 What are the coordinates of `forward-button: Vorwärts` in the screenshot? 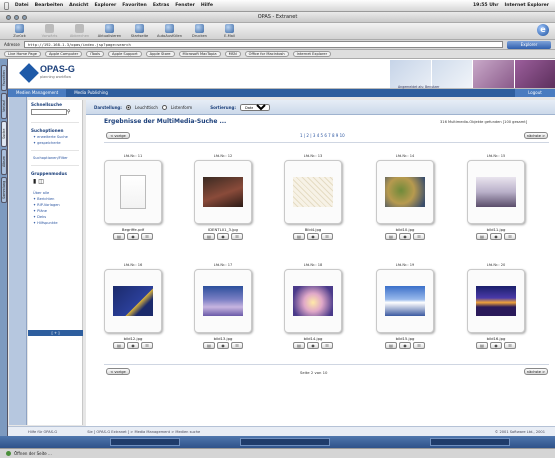 It's located at (49, 31).